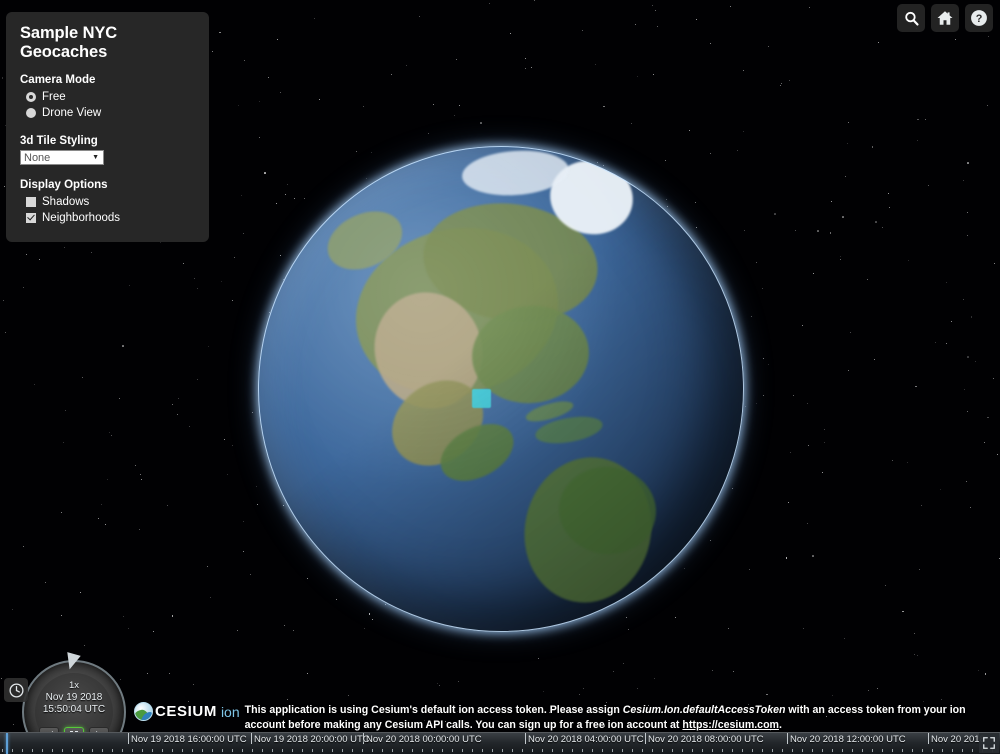 The width and height of the screenshot is (1000, 754). Describe the element at coordinates (189, 739) in the screenshot. I see `timeline-tick-label: Nov 19 2018 16:00:00 UTC` at that location.